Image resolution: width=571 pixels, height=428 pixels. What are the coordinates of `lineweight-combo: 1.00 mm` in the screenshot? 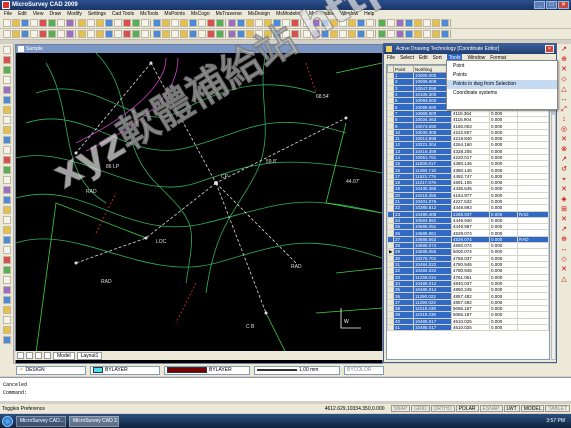 It's located at (297, 370).